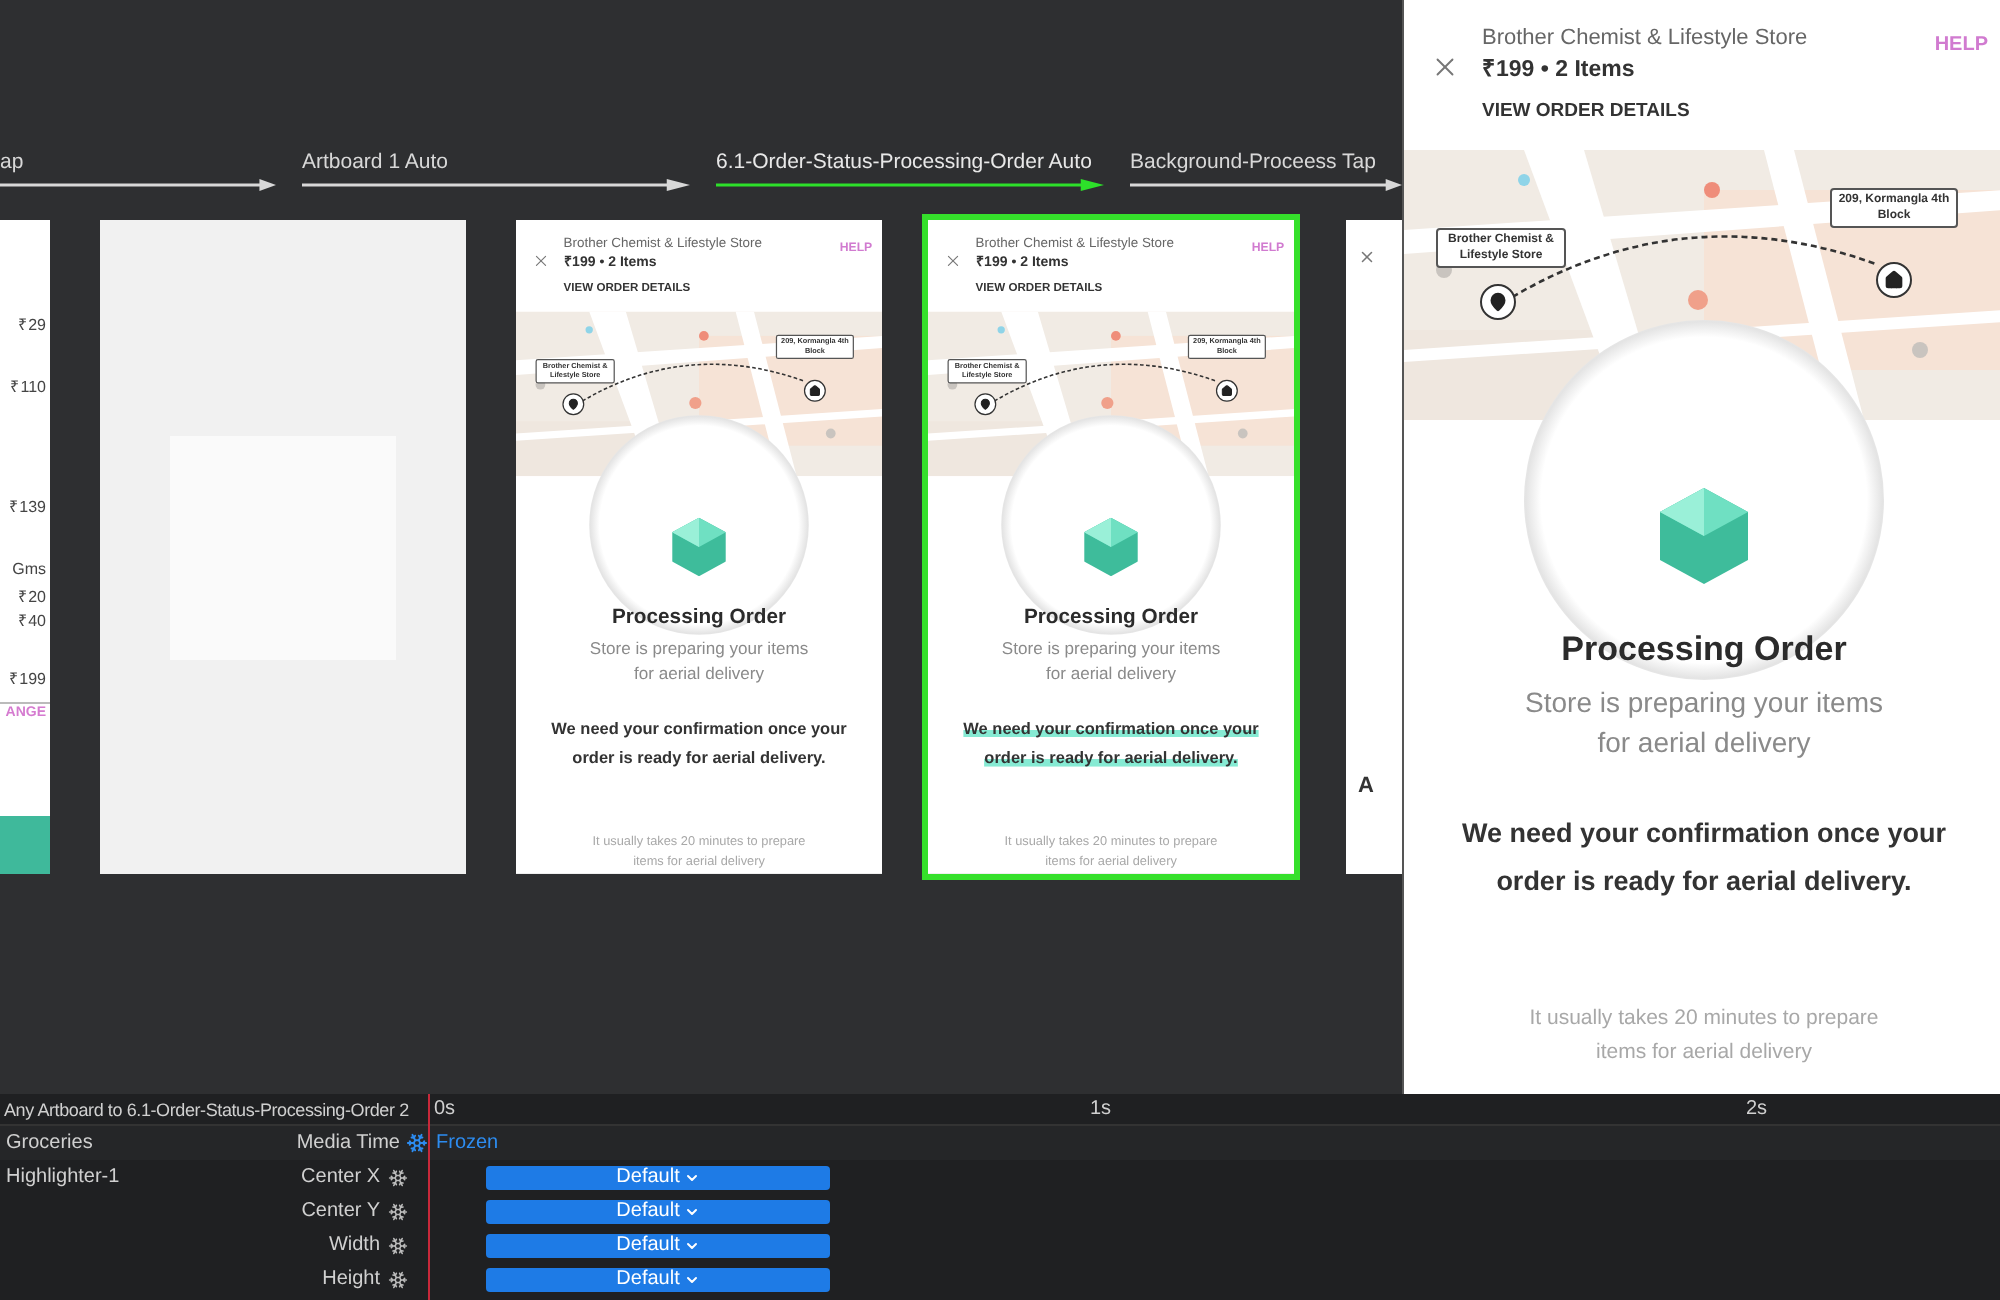  I want to click on transition-connector: ap, so click(138, 171).